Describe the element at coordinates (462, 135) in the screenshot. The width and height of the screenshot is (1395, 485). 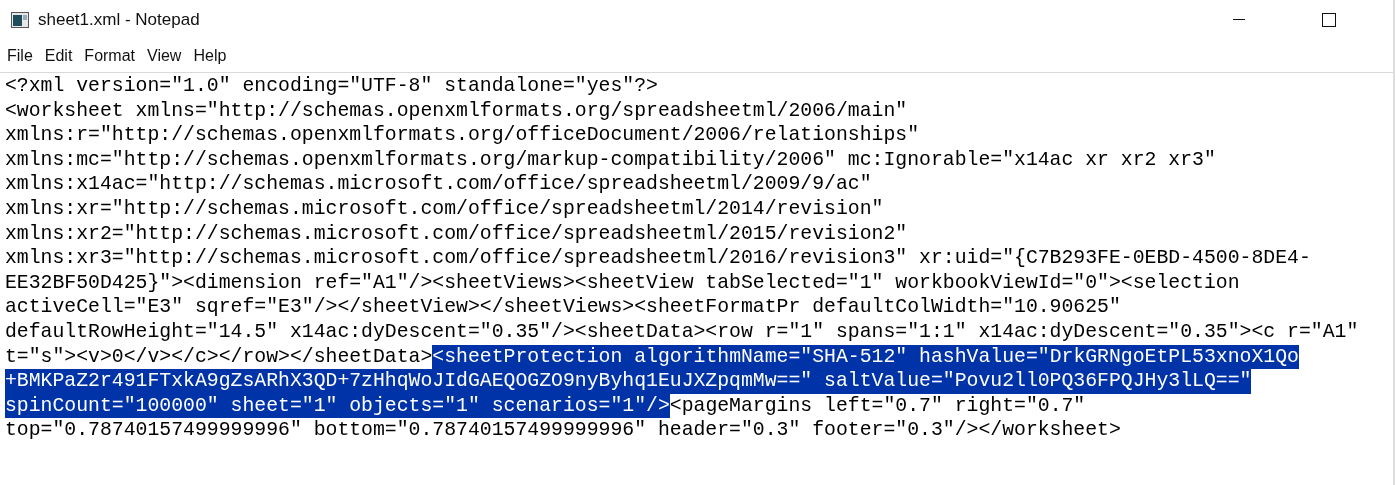
I see `code-text: xmlns:r="http://schemas.openxmlformats.org/officeDocument/2006/relationships"` at that location.